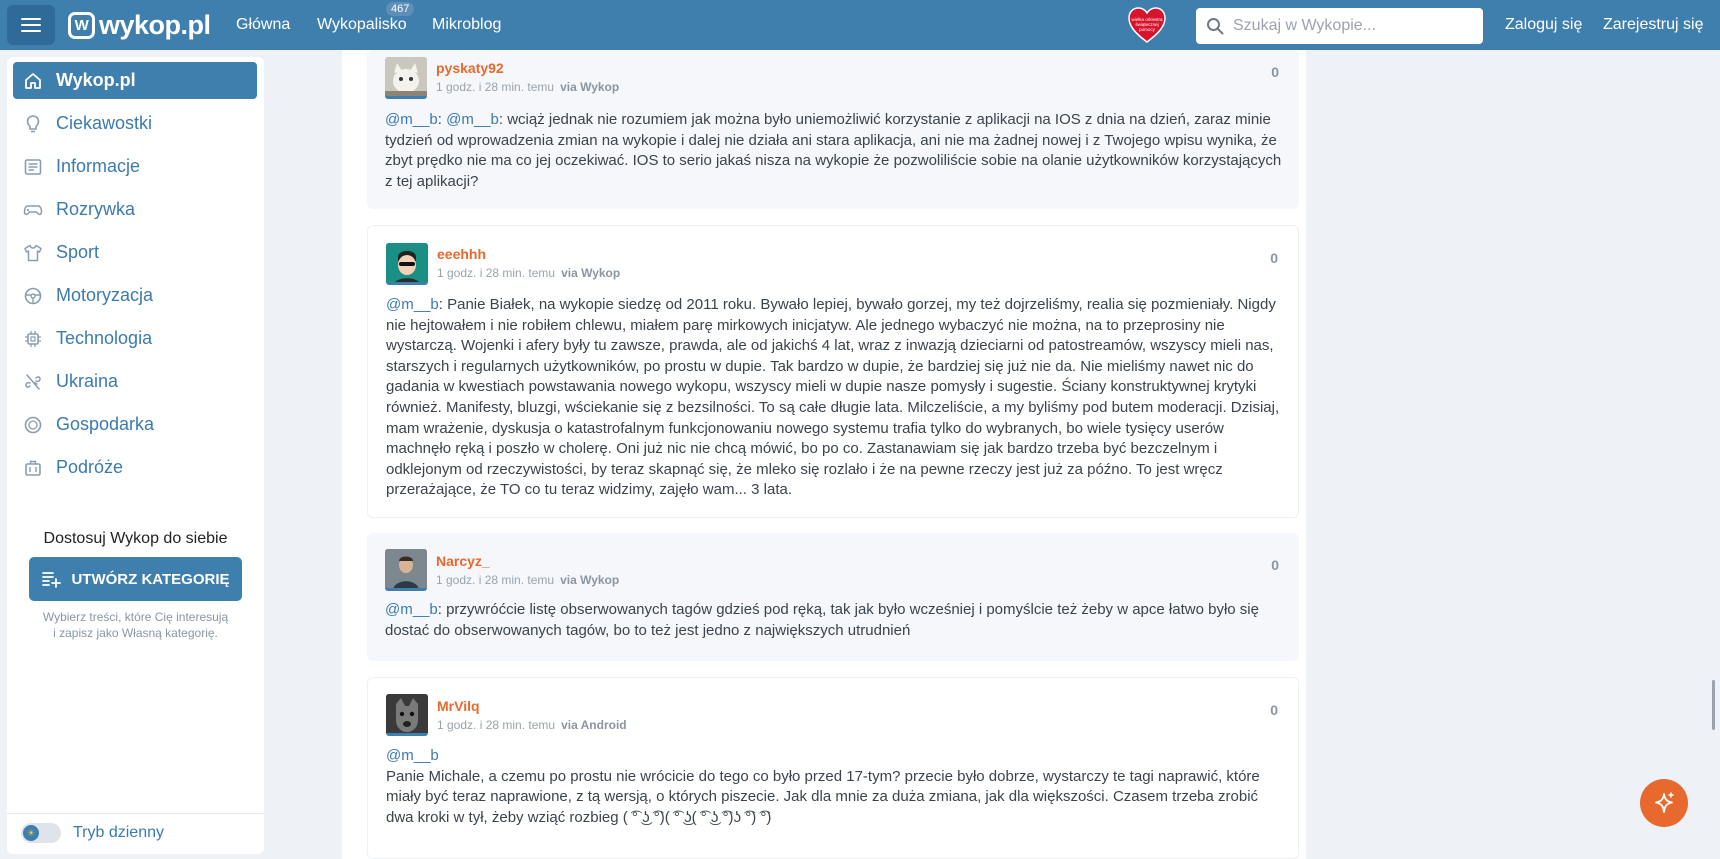 The image size is (1720, 859). What do you see at coordinates (1713, 705) in the screenshot?
I see `scrollbar` at bounding box center [1713, 705].